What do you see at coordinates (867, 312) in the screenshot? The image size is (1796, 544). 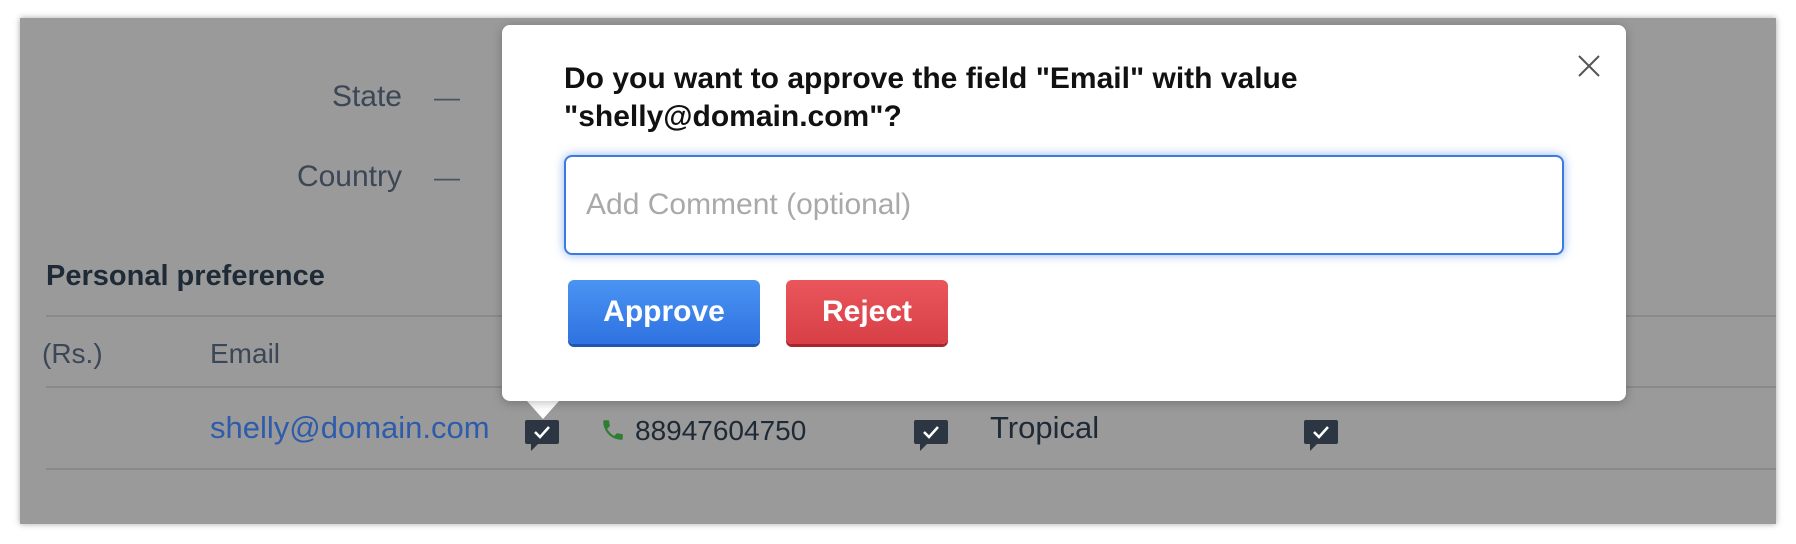 I see `reject-button: Reject` at bounding box center [867, 312].